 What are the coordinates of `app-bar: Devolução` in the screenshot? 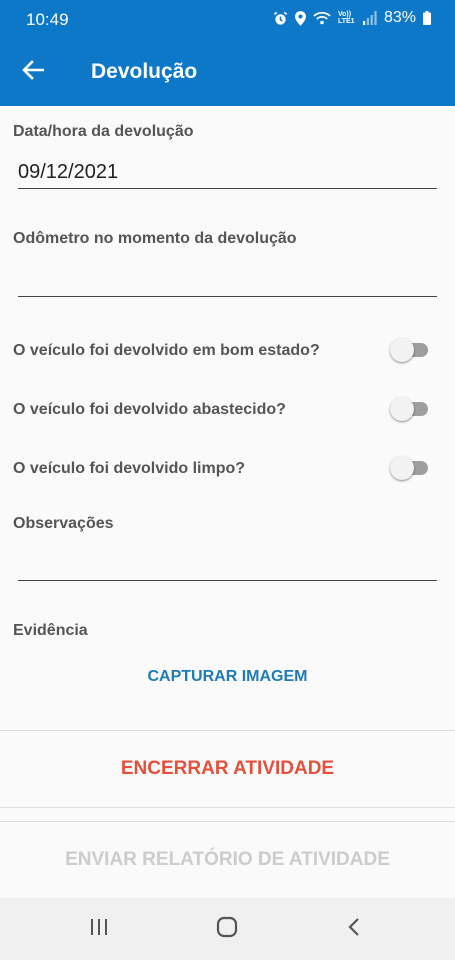 It's located at (227, 71).